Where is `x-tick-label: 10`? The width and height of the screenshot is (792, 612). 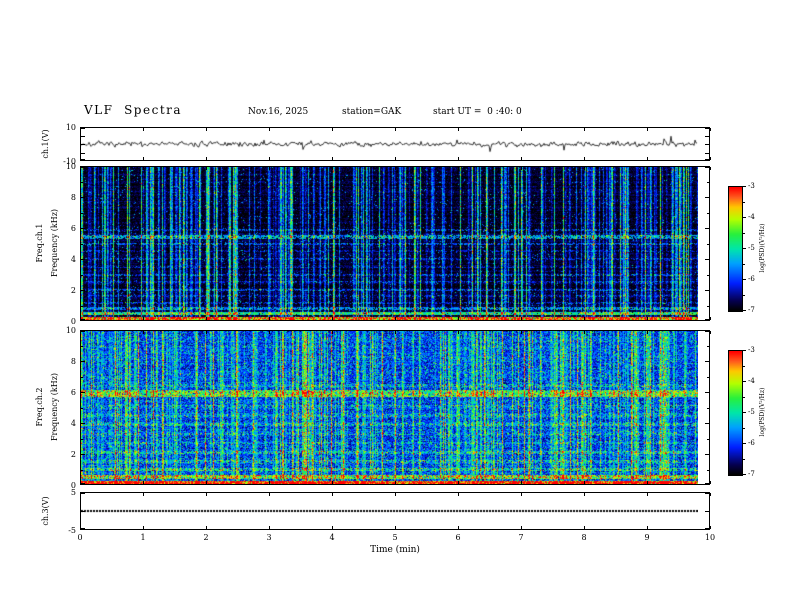
x-tick-label: 10 is located at coordinates (710, 537).